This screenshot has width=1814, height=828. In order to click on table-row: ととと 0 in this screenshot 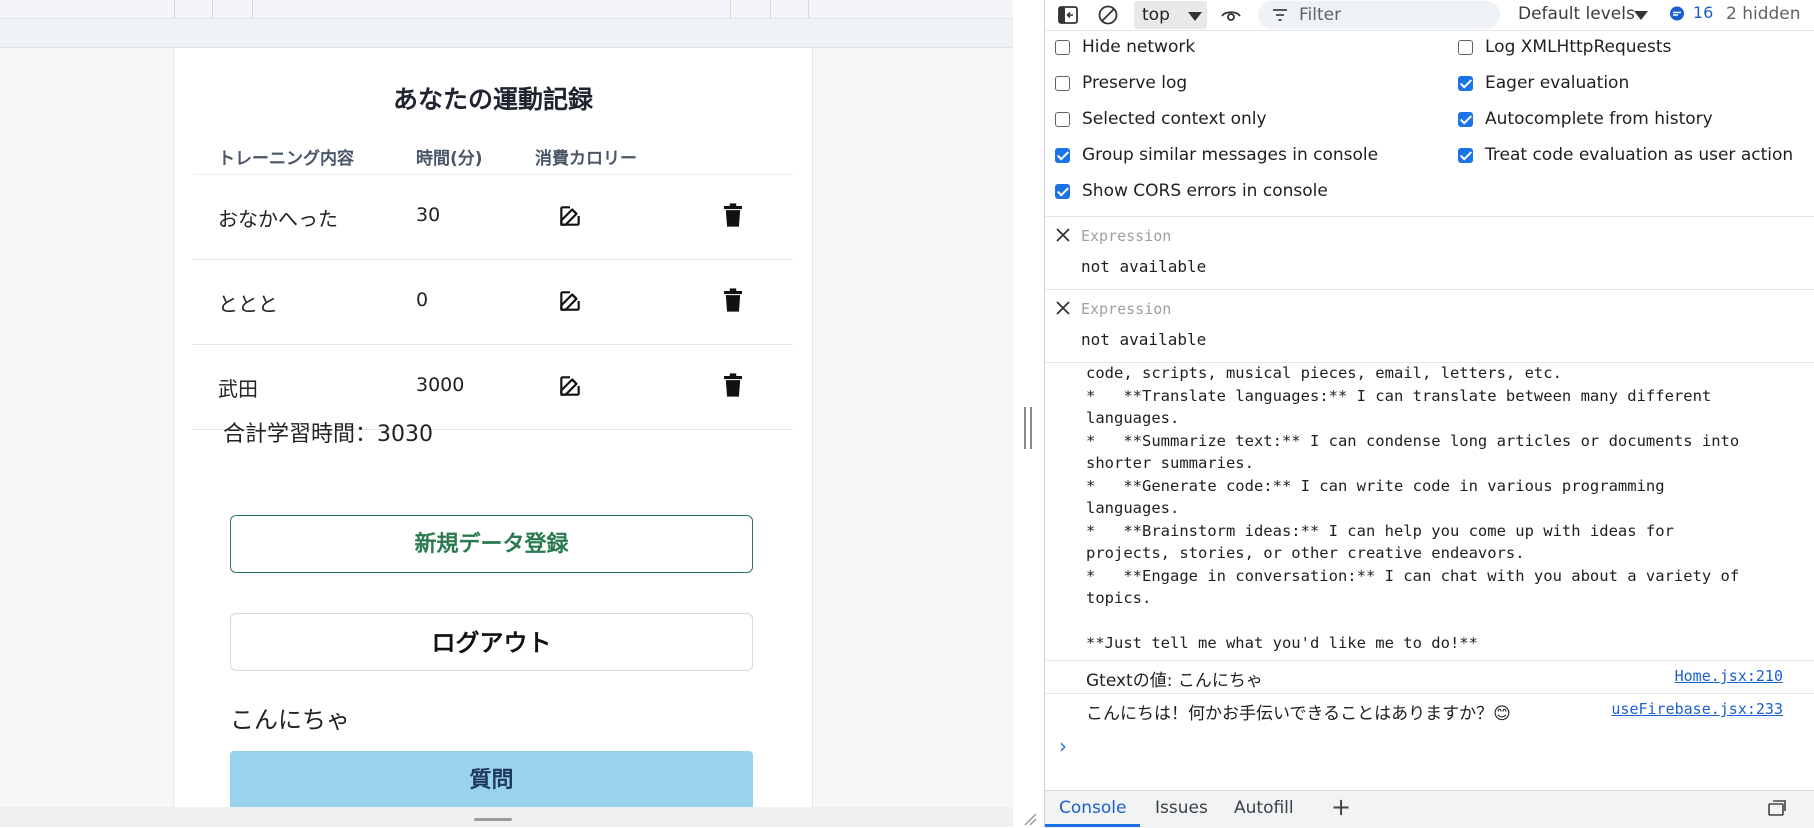, I will do `click(493, 302)`.